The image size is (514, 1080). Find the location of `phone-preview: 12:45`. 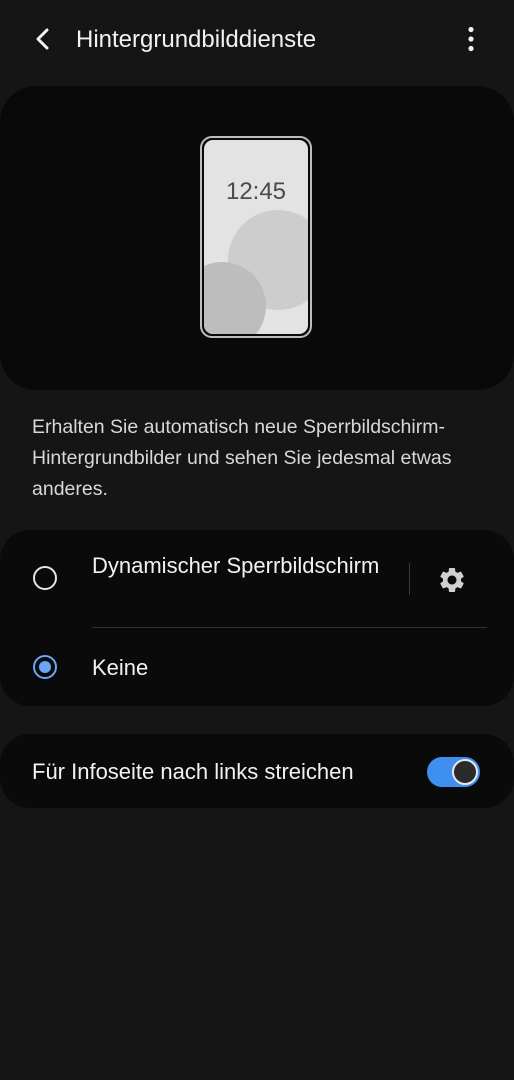

phone-preview: 12:45 is located at coordinates (256, 237).